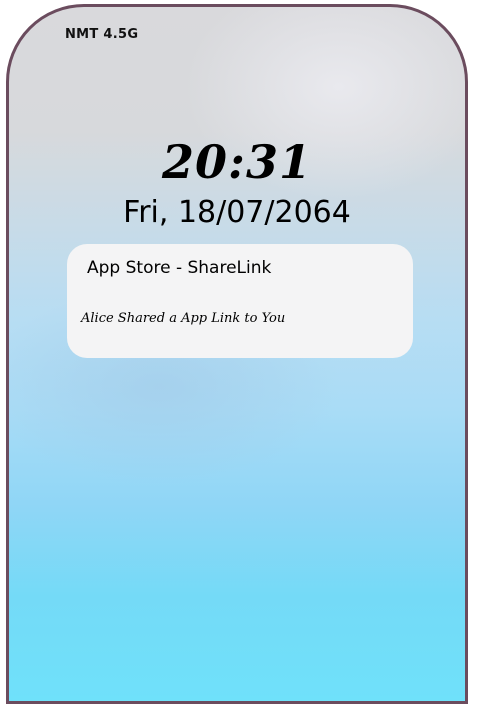  I want to click on lock-clock-date: Fri, 18/07/2064, so click(237, 212).